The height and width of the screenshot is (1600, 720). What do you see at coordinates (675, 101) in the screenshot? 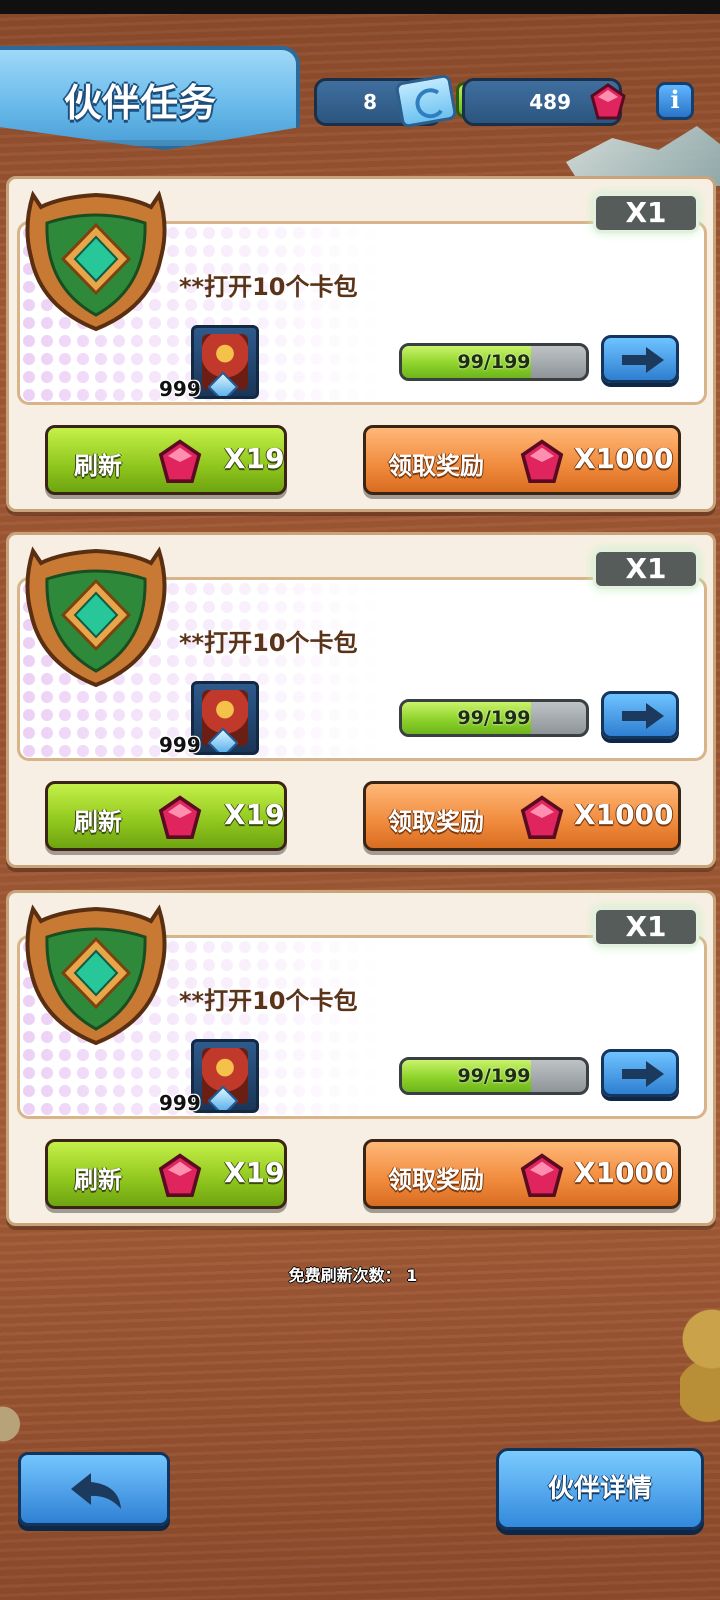
I see `info-icon: i` at bounding box center [675, 101].